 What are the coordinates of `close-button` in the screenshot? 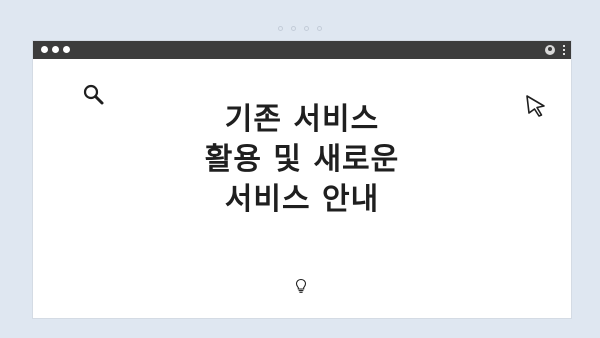 It's located at (44, 49).